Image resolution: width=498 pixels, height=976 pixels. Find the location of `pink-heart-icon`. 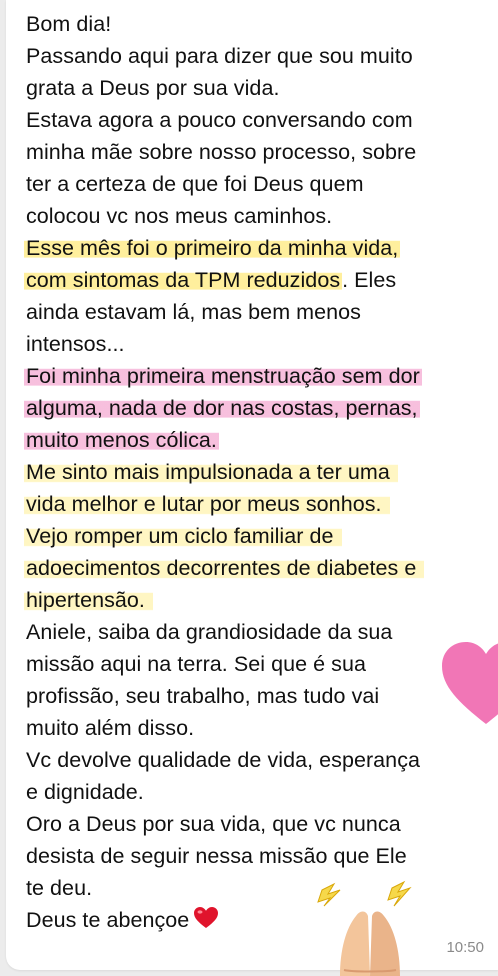

pink-heart-icon is located at coordinates (470, 683).